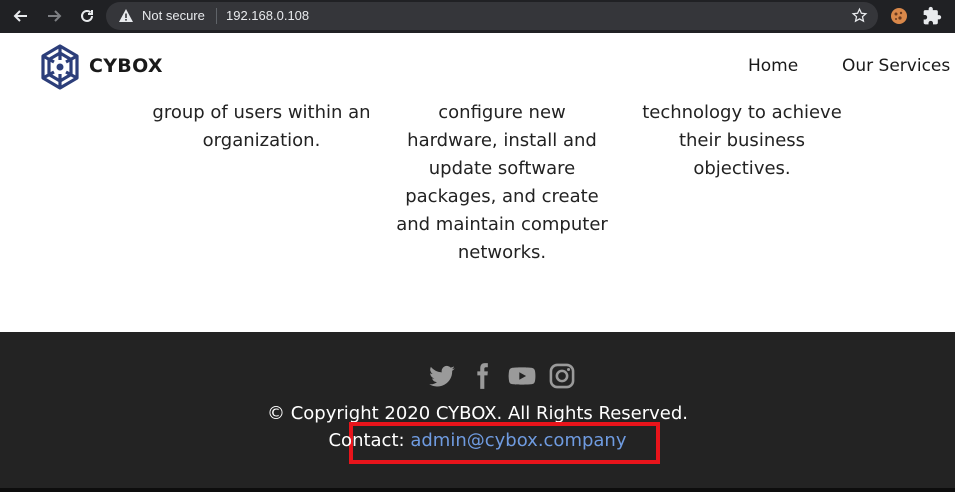  I want to click on address-bar: Not secure 192.168.0.108, so click(492, 16).